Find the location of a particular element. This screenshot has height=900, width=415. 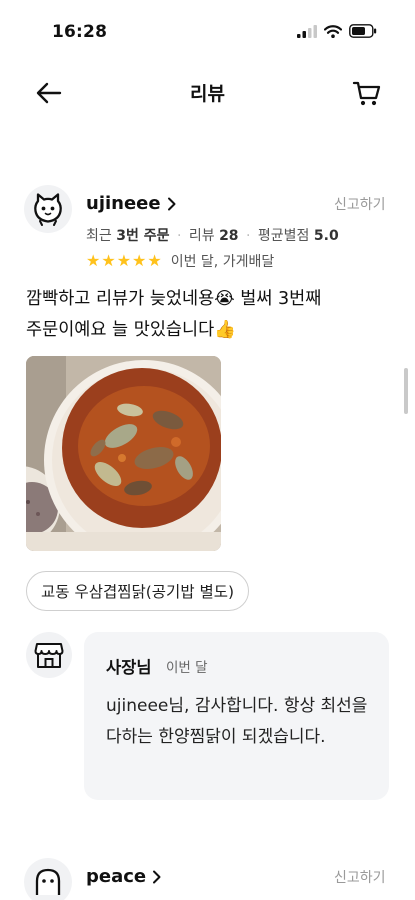

username-link: ujineee is located at coordinates (131, 203).